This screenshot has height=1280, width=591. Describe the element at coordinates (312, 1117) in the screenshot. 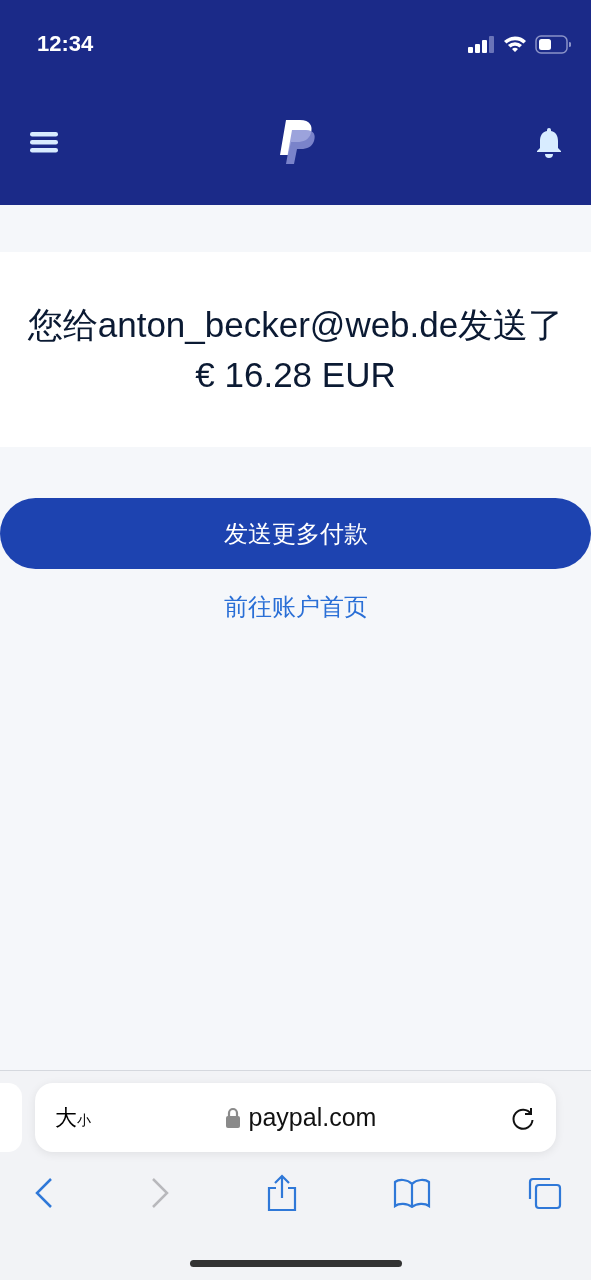

I see `url-text: paypal.com` at that location.